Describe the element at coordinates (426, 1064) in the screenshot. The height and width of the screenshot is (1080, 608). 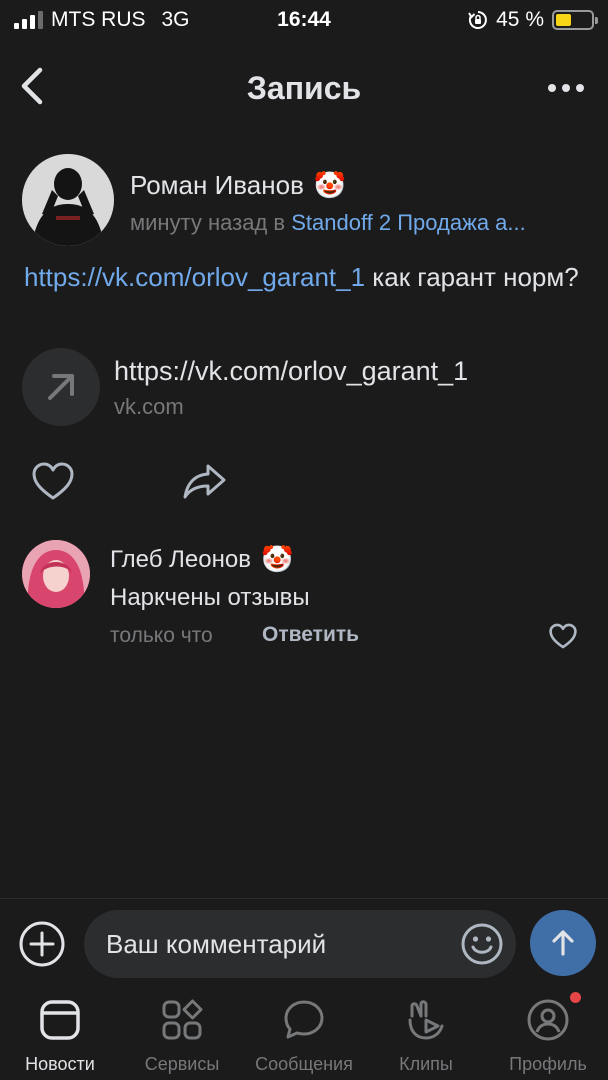
I see `tab-label: Клипы` at that location.